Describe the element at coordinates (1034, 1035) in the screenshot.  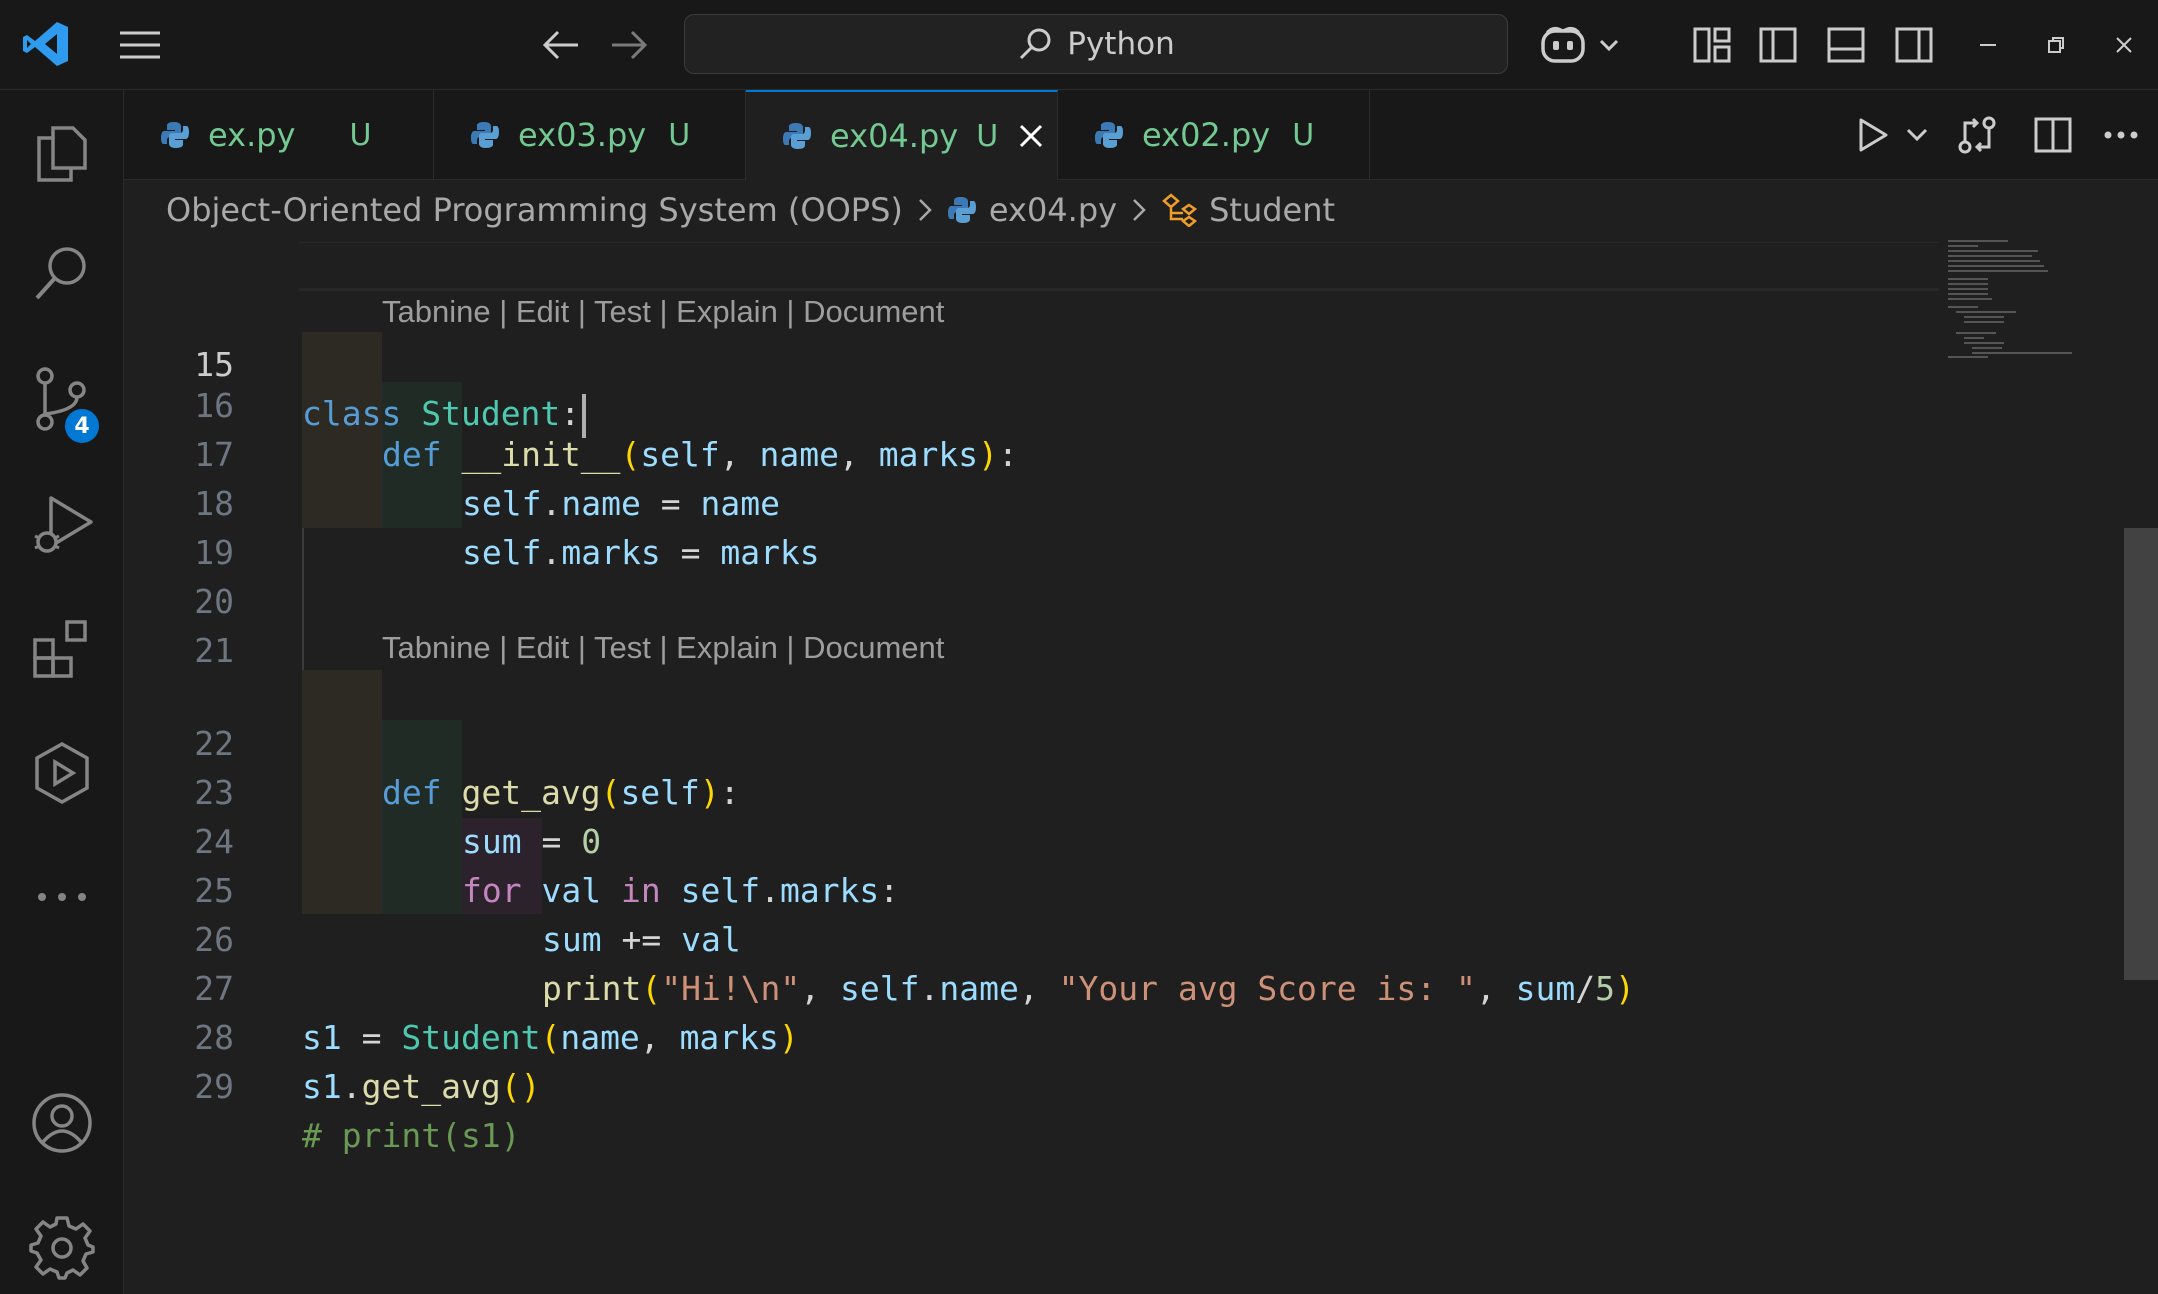
I see `code-line-28: 28 s1.get_avg()` at that location.